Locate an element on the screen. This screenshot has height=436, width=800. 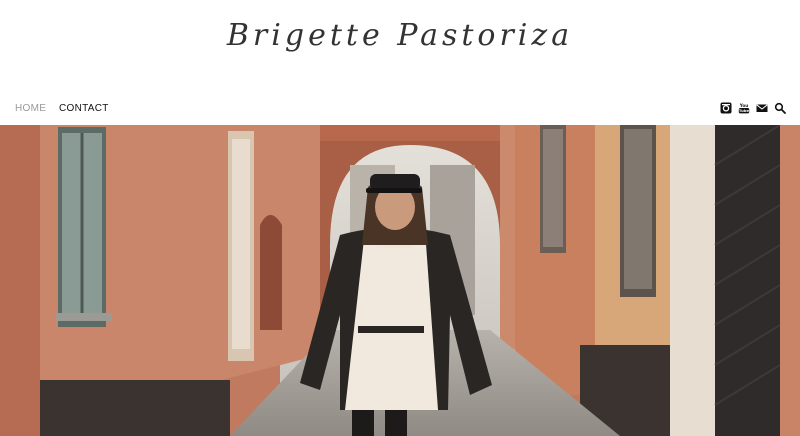
social-links: You Tube is located at coordinates (753, 108).